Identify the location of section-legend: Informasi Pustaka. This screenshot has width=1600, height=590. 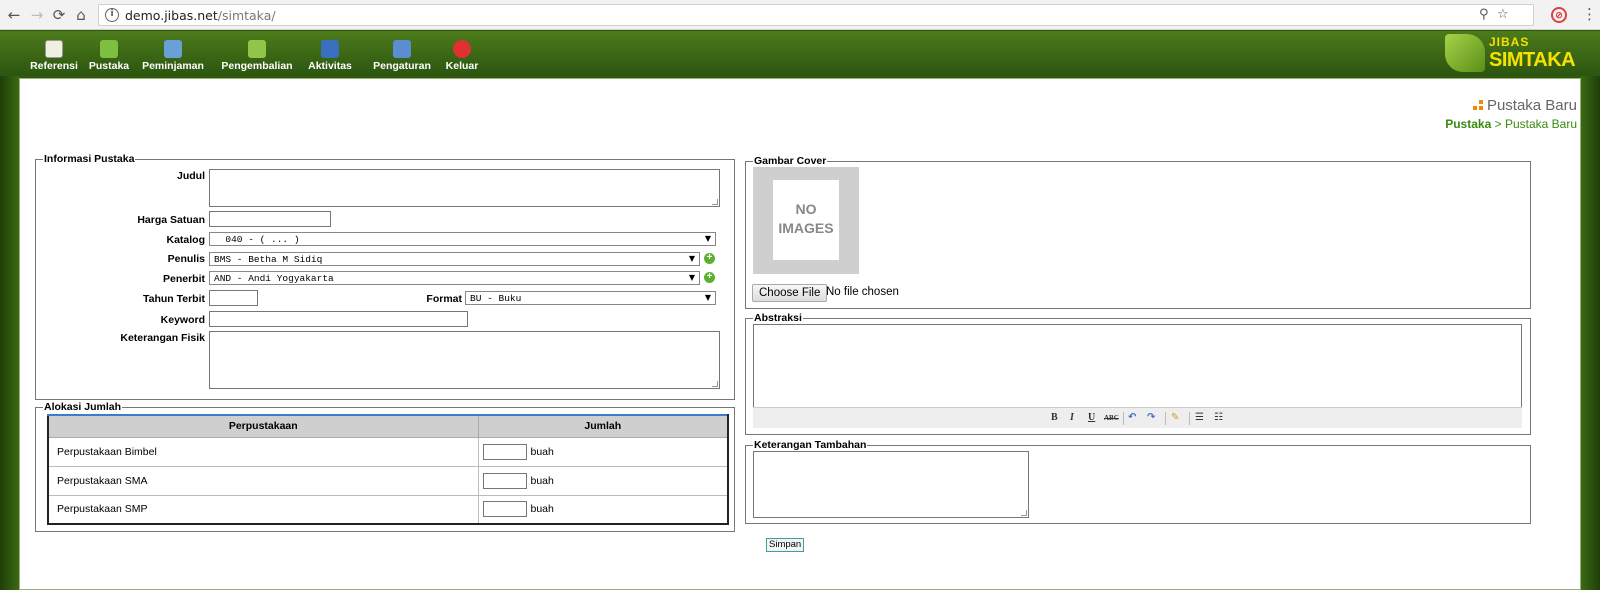
(89, 159).